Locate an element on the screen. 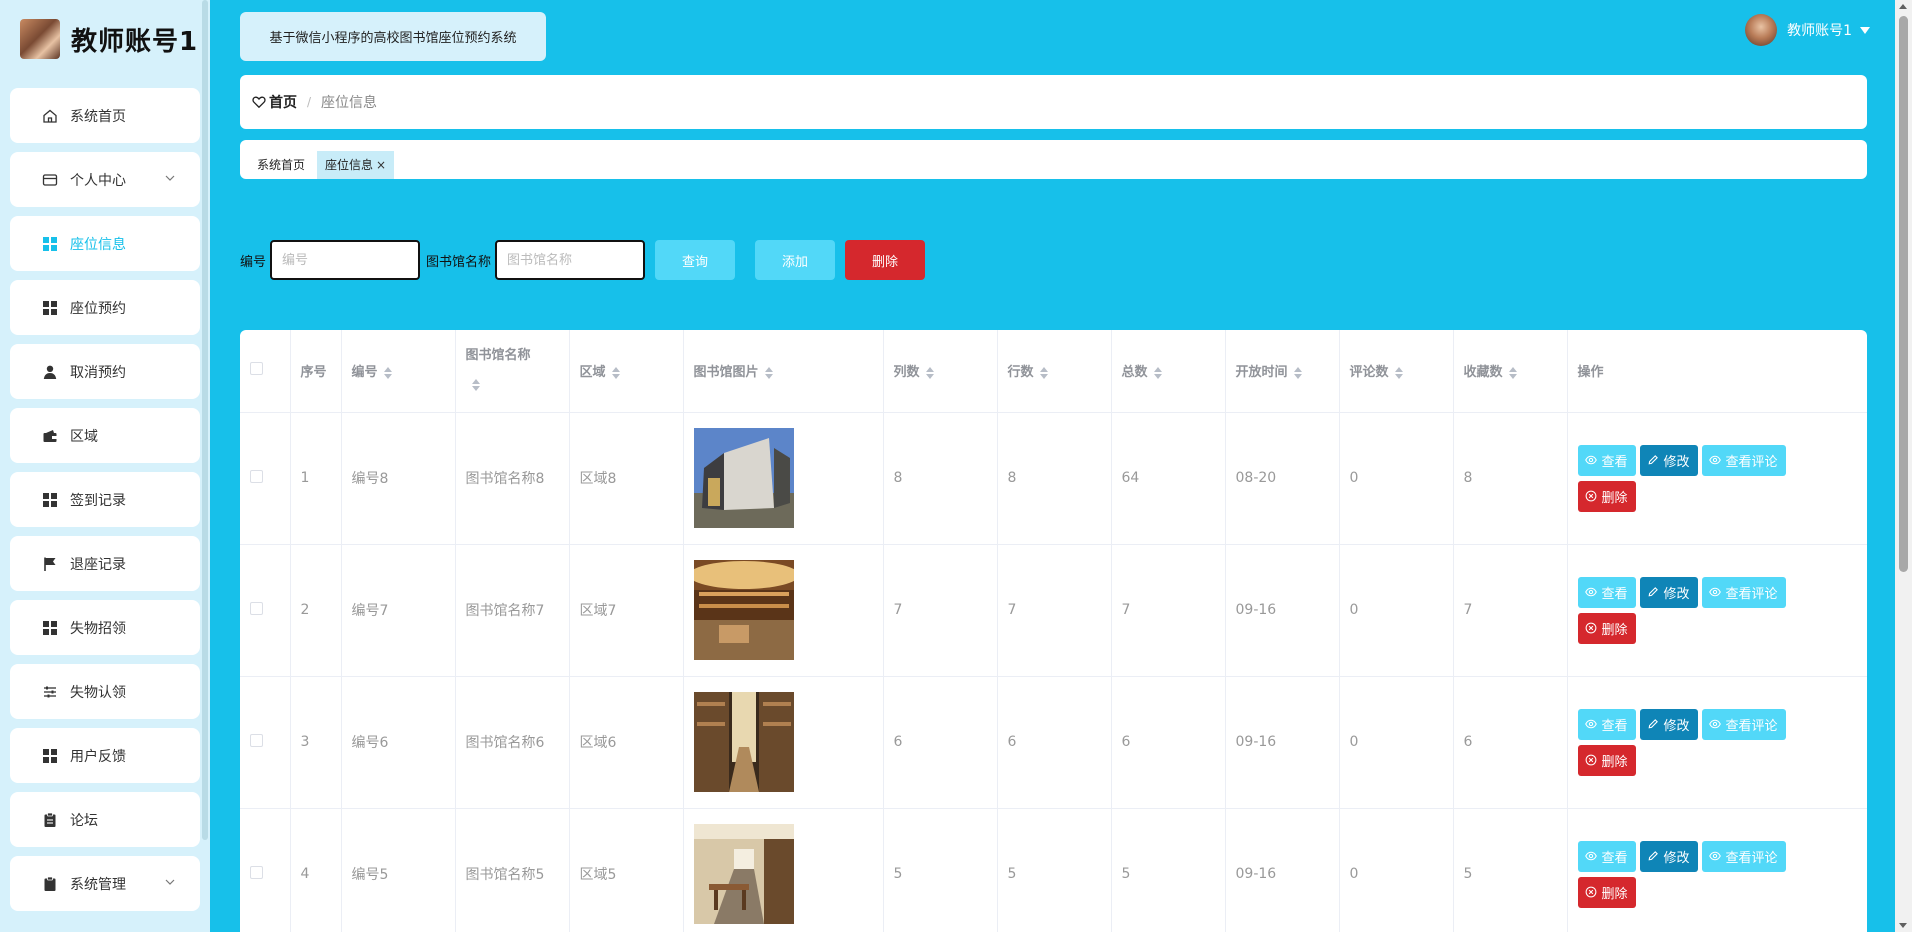  sidebar-item-cancel-reservation: 取消预约 is located at coordinates (105, 371).